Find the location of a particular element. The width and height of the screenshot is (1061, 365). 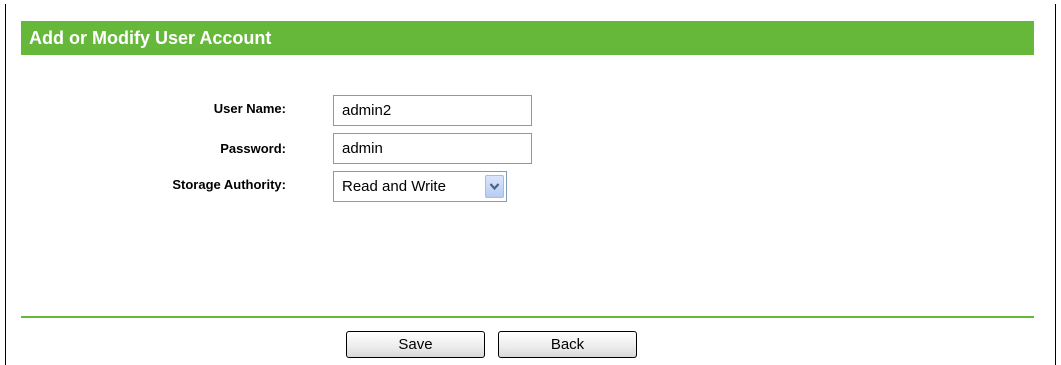

username-input is located at coordinates (432, 110).